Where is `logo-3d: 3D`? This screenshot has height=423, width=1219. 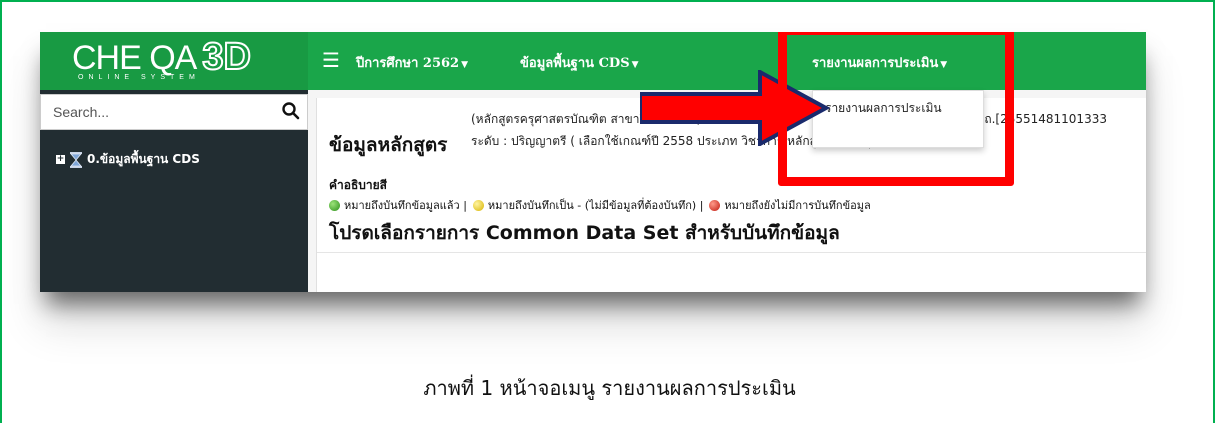 logo-3d: 3D is located at coordinates (226, 57).